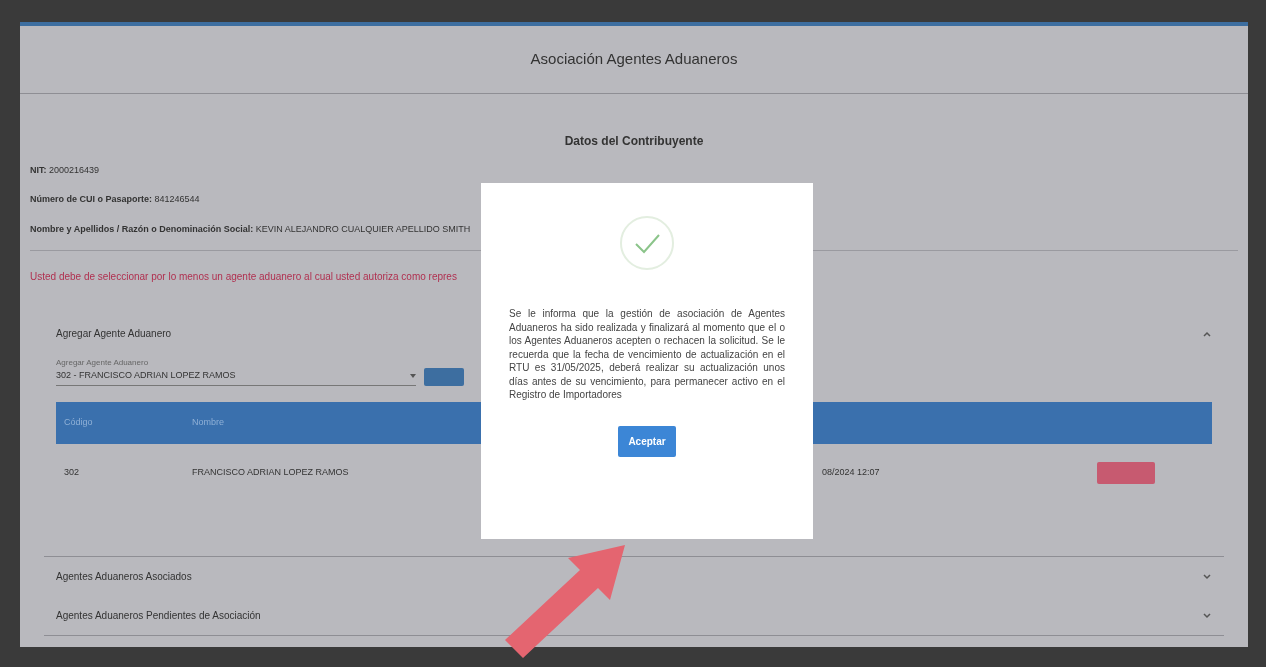  Describe the element at coordinates (146, 375) in the screenshot. I see `select-value: 302 - FRANCISCO ADRIAN LOPEZ RAMOS` at that location.